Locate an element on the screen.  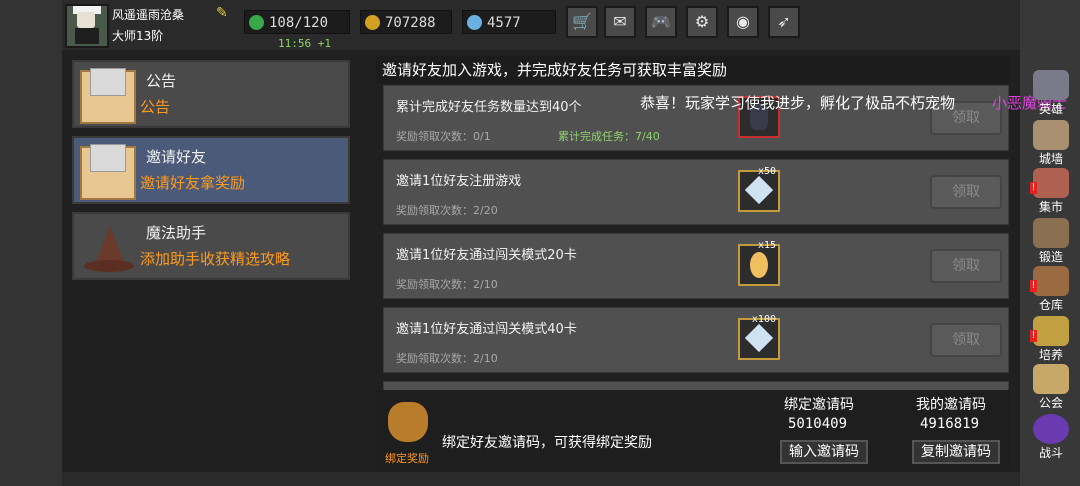
color-wheel-icon: ◉ is located at coordinates (743, 21).